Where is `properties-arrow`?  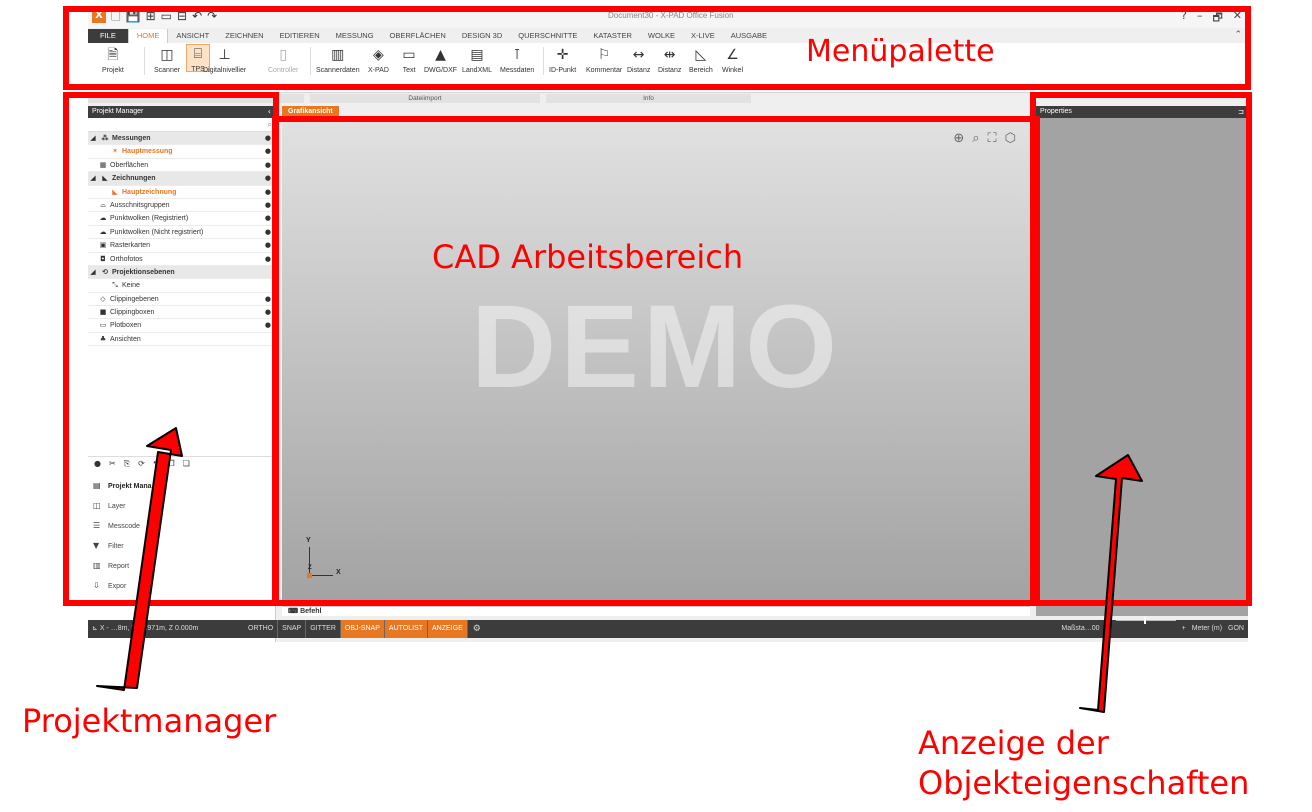
properties-arrow is located at coordinates (1111, 583).